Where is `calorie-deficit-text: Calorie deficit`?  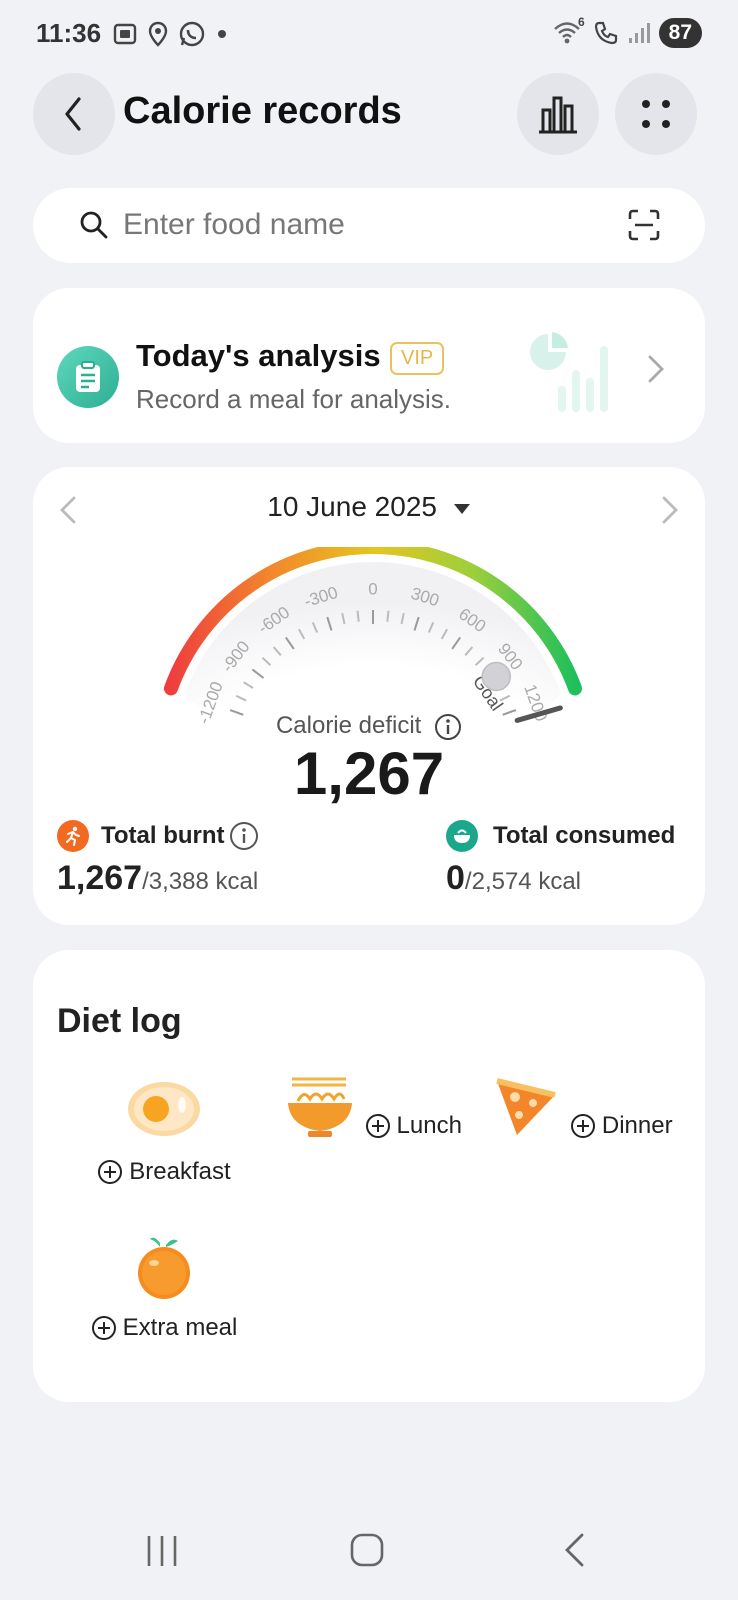
calorie-deficit-text: Calorie deficit is located at coordinates (348, 725).